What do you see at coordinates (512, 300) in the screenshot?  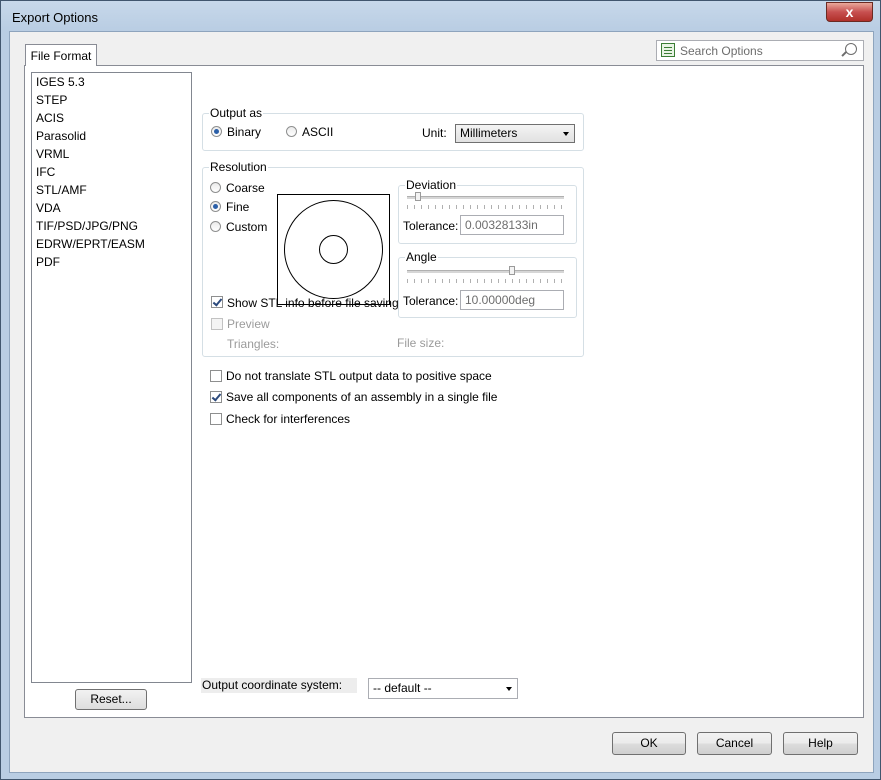 I see `angle-tolerance-input: 10.00000deg` at bounding box center [512, 300].